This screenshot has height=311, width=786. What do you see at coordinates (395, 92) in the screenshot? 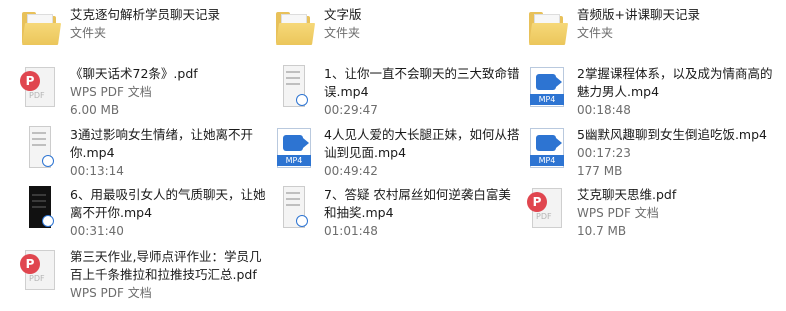
I see `file-item-video-1: 1、让你一直不会聊天的三大致命错 误.mp4 00:29:47` at bounding box center [395, 92].